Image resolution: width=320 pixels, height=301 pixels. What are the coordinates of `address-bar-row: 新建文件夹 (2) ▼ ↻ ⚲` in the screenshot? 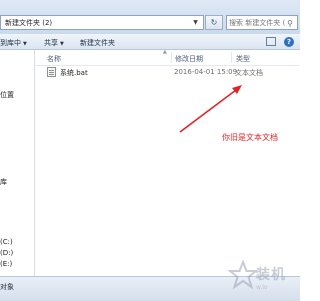 It's located at (150, 17).